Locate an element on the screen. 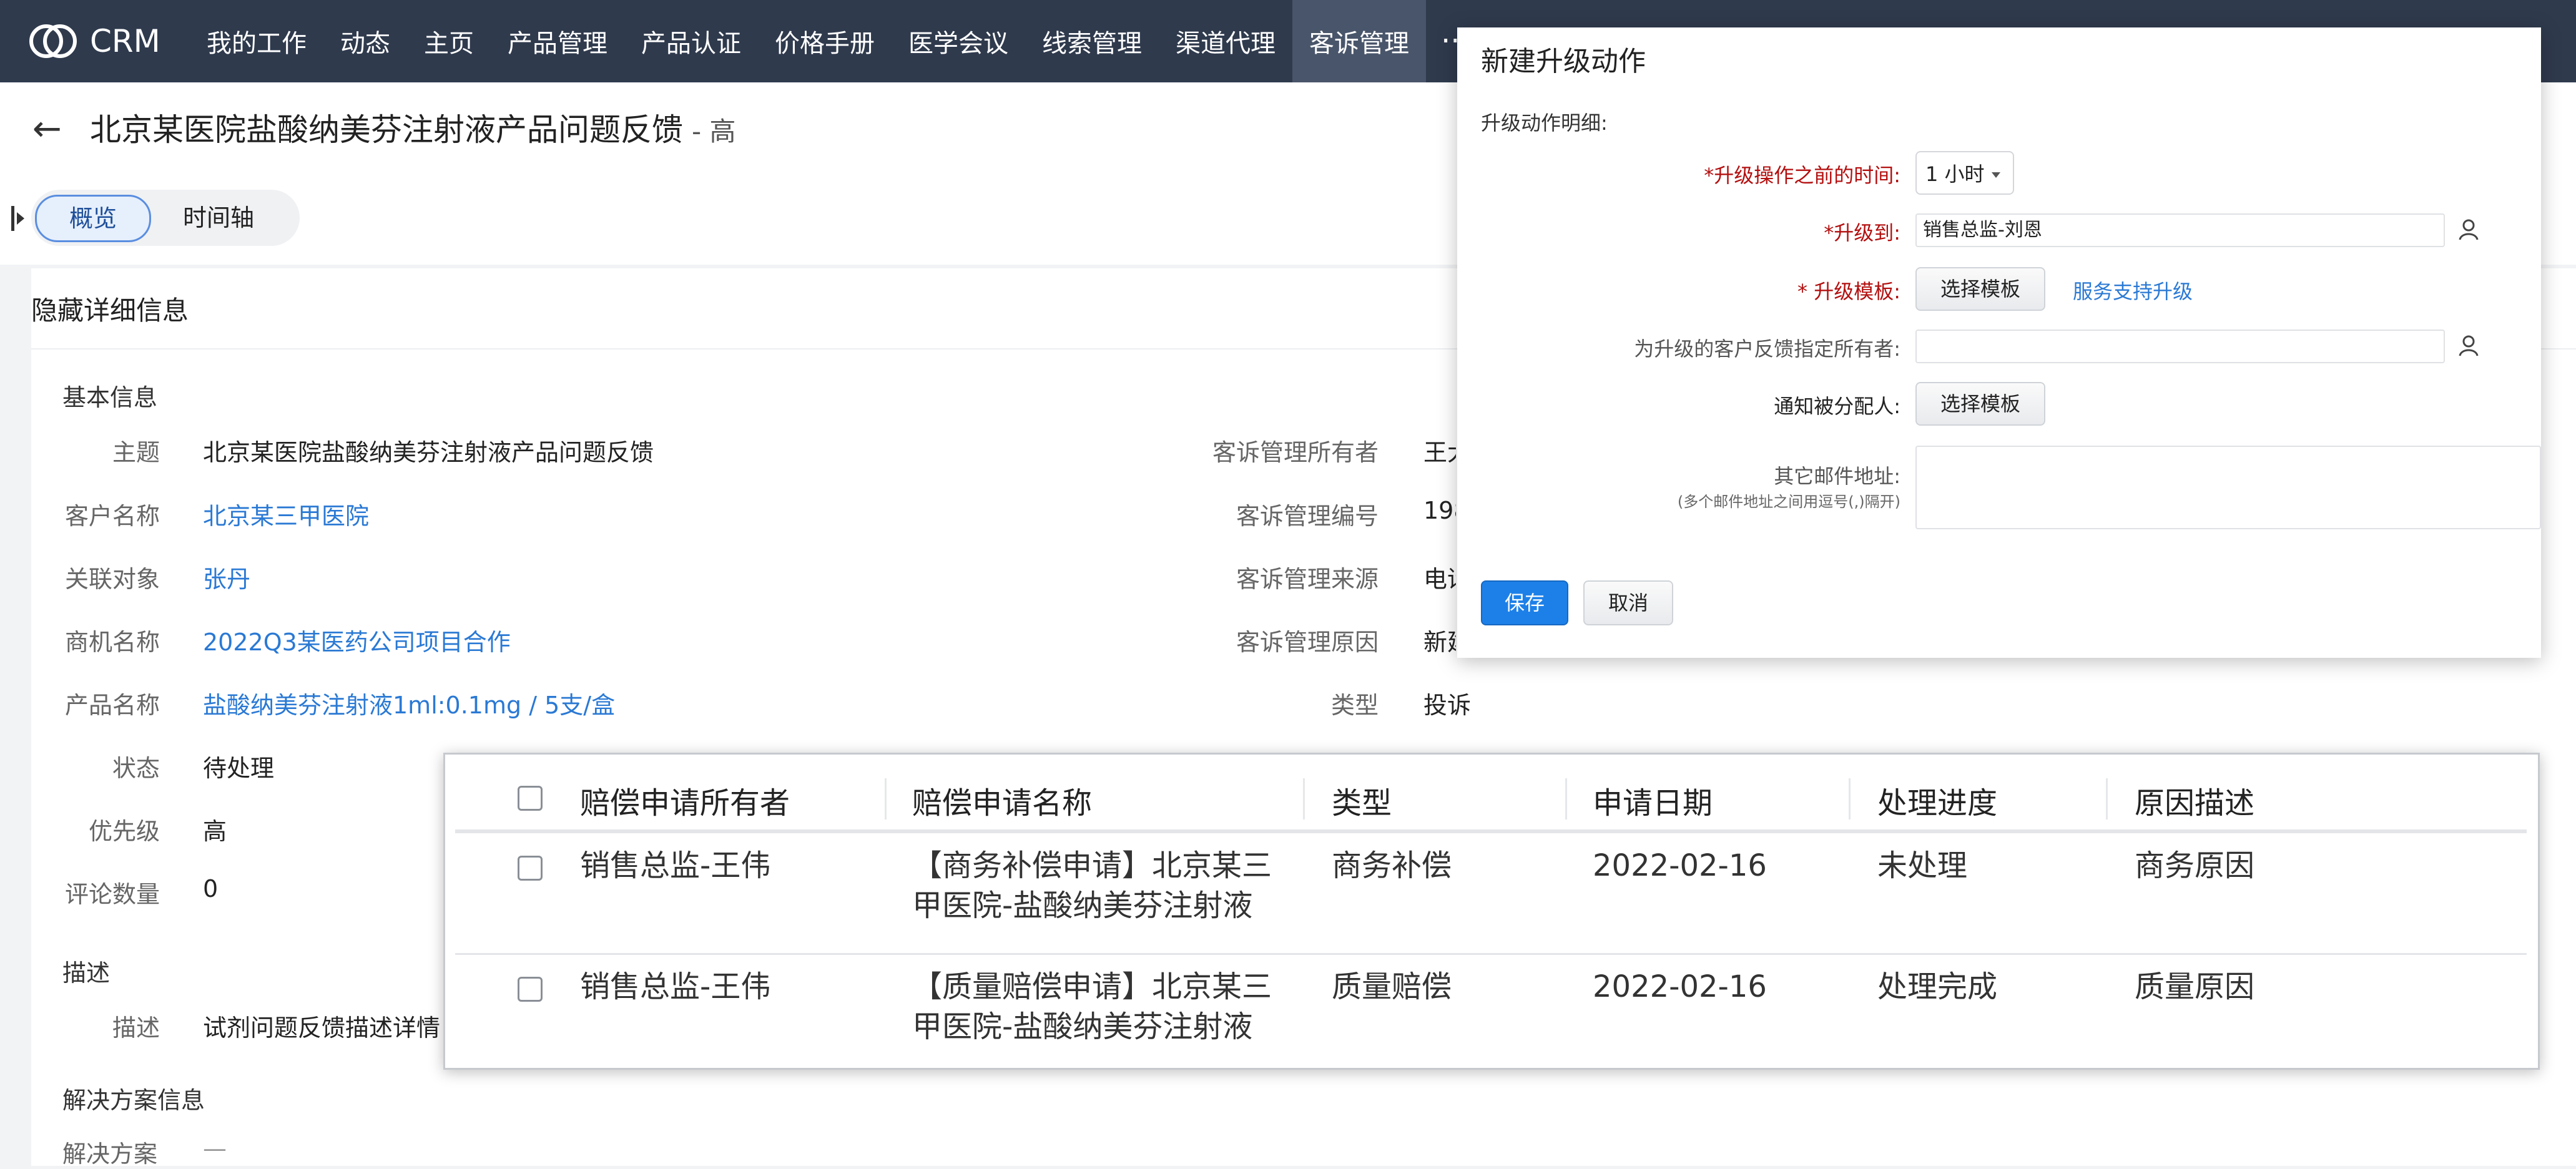 This screenshot has width=2576, height=1169. other-email-textarea is located at coordinates (2228, 487).